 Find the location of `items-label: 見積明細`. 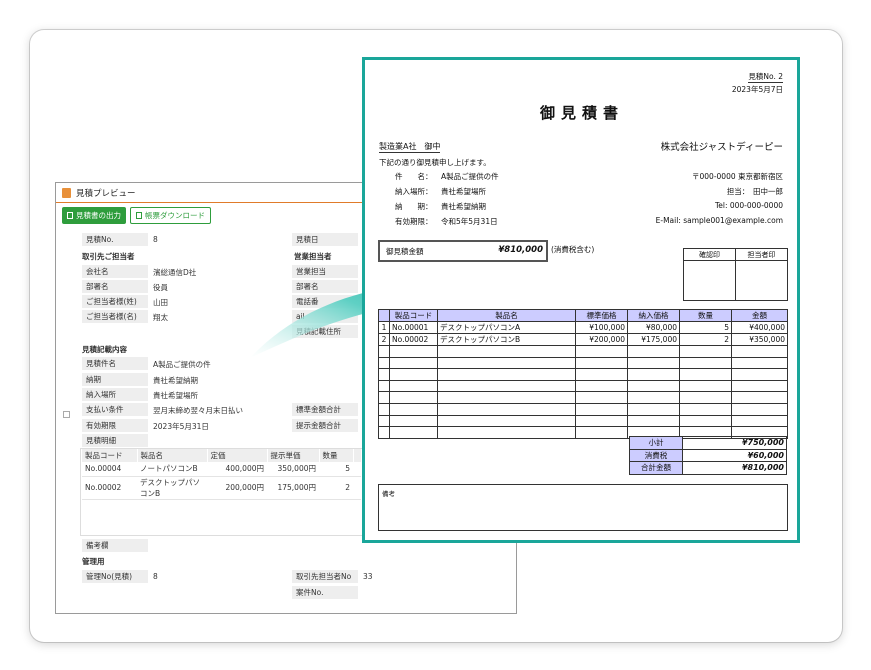

items-label: 見積明細 is located at coordinates (115, 440).